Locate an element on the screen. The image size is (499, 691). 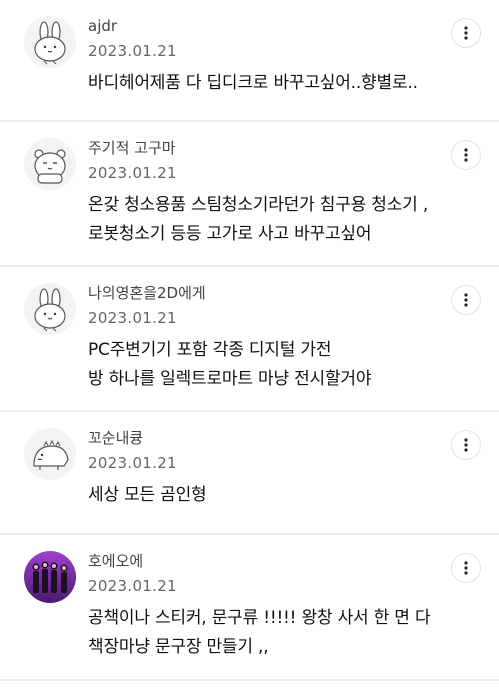
dinosaur-avatar-icon is located at coordinates (50, 454).